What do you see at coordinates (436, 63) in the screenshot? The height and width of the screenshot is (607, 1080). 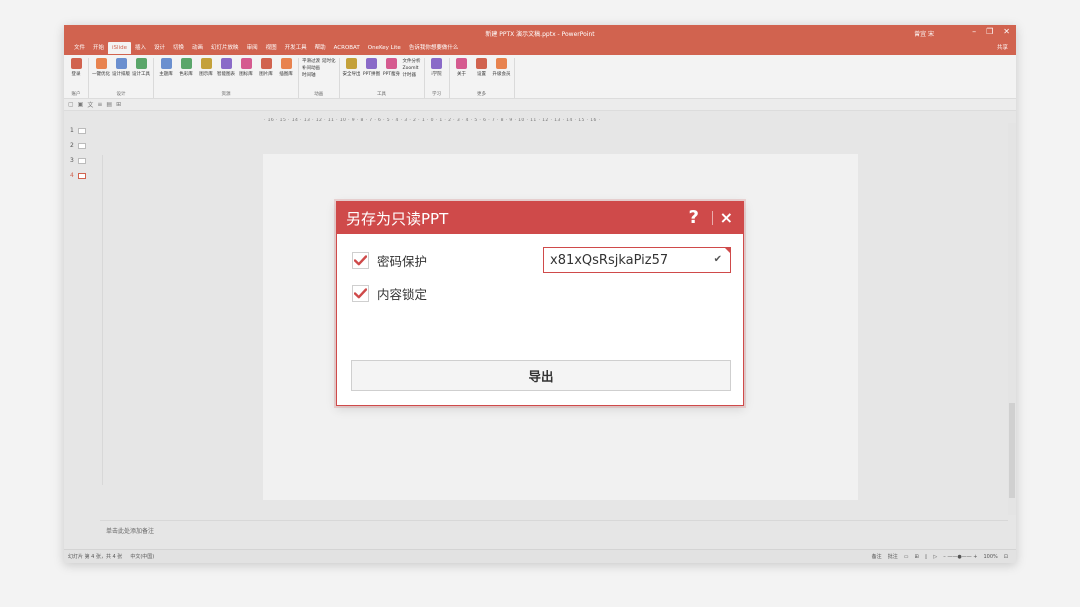 I see `learn-icon` at bounding box center [436, 63].